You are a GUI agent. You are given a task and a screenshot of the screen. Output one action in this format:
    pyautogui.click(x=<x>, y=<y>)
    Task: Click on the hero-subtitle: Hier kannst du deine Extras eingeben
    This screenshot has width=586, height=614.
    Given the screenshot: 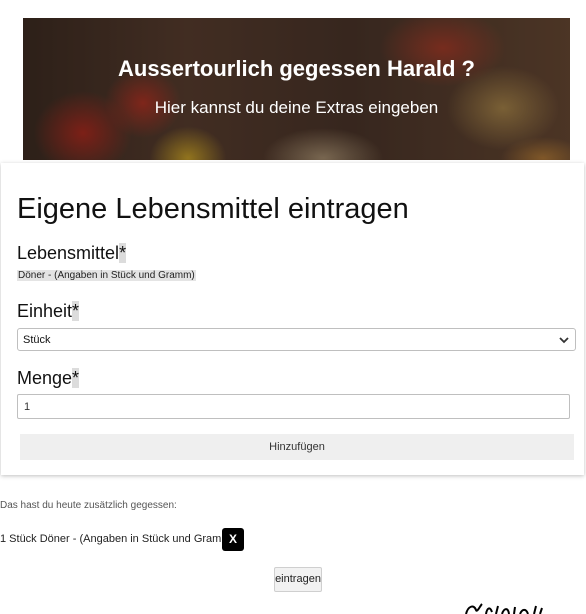 What is the action you would take?
    pyautogui.click(x=296, y=107)
    